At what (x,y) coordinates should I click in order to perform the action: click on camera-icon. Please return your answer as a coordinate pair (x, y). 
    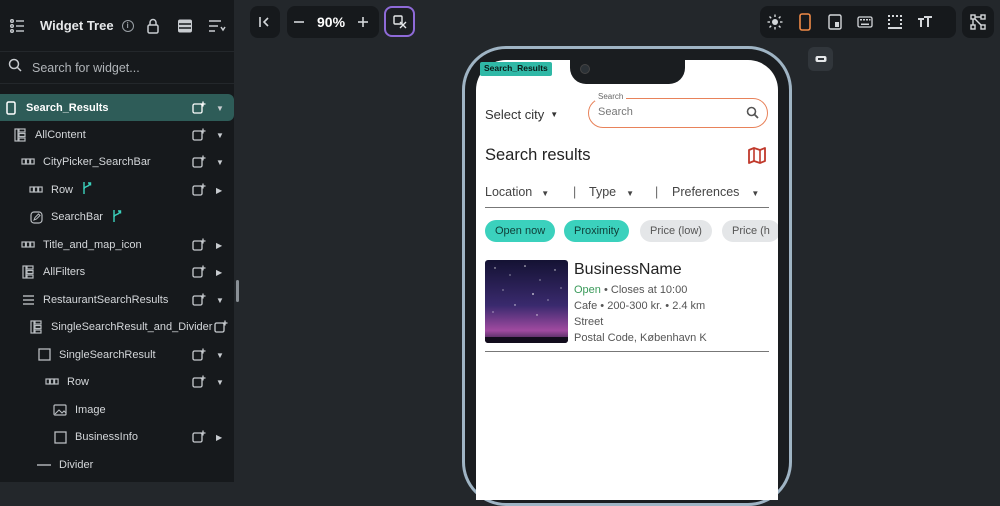
    Looking at the image, I should click on (585, 69).